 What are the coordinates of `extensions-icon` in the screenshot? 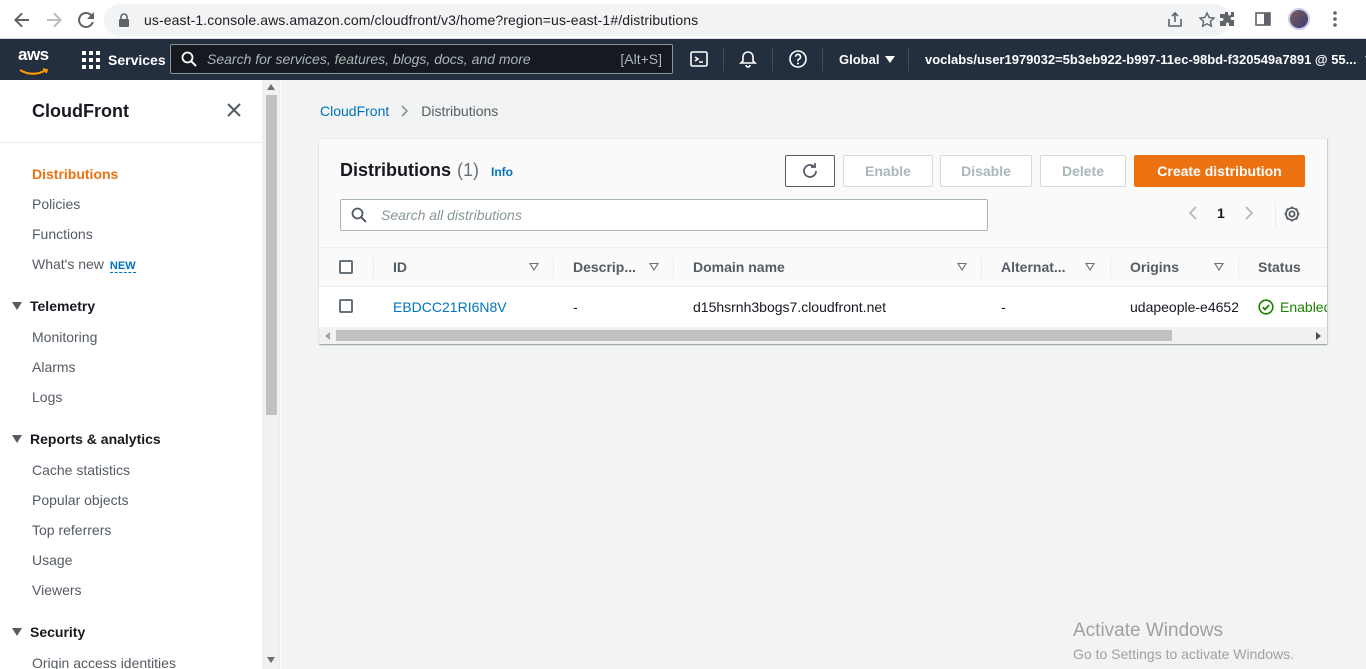 It's located at (1227, 19).